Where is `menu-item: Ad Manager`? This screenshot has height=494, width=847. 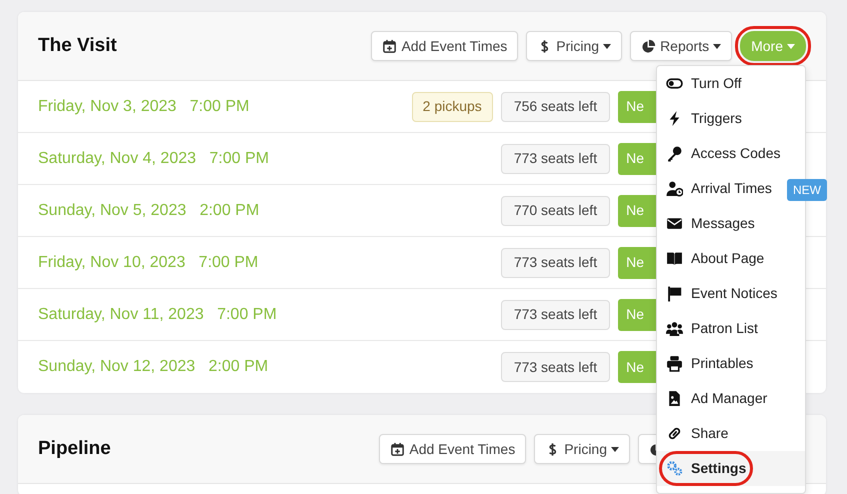
menu-item: Ad Manager is located at coordinates (731, 398).